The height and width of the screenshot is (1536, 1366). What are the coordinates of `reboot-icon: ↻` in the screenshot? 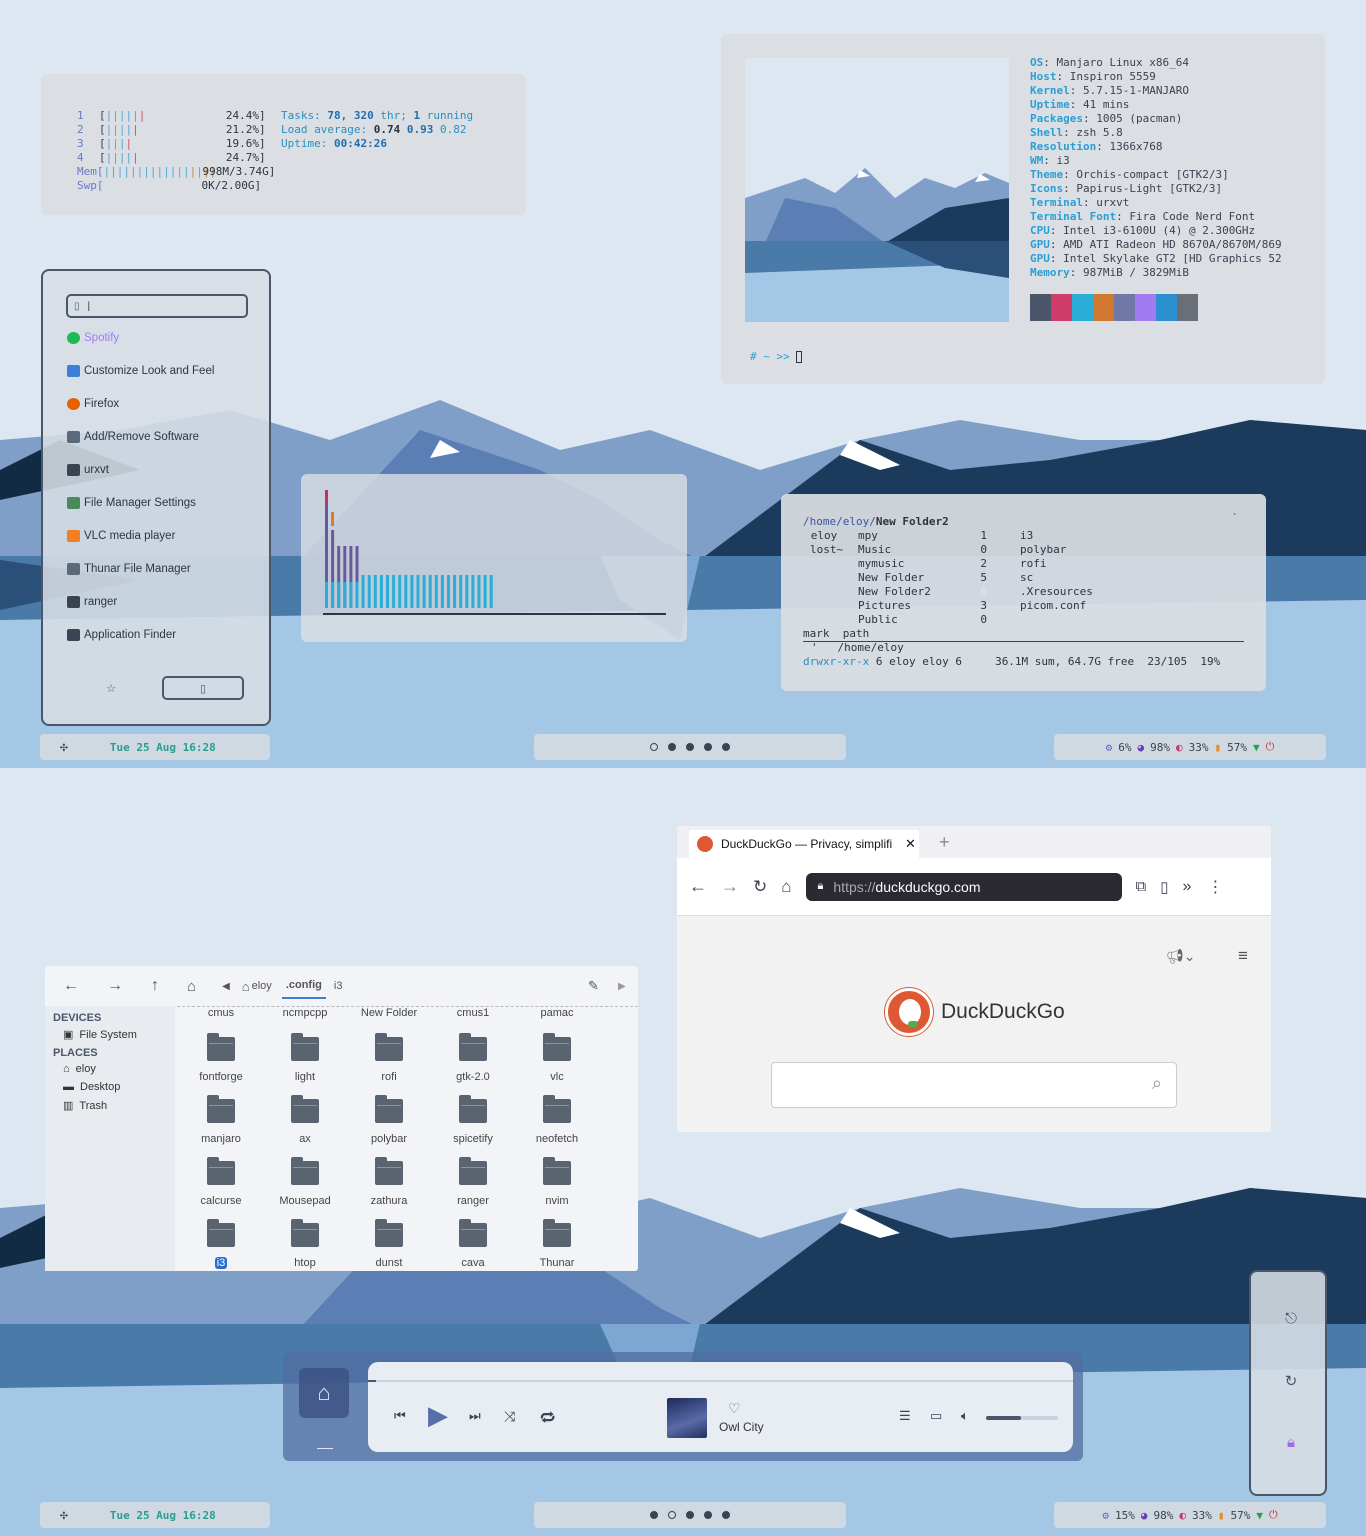 It's located at (1291, 1382).